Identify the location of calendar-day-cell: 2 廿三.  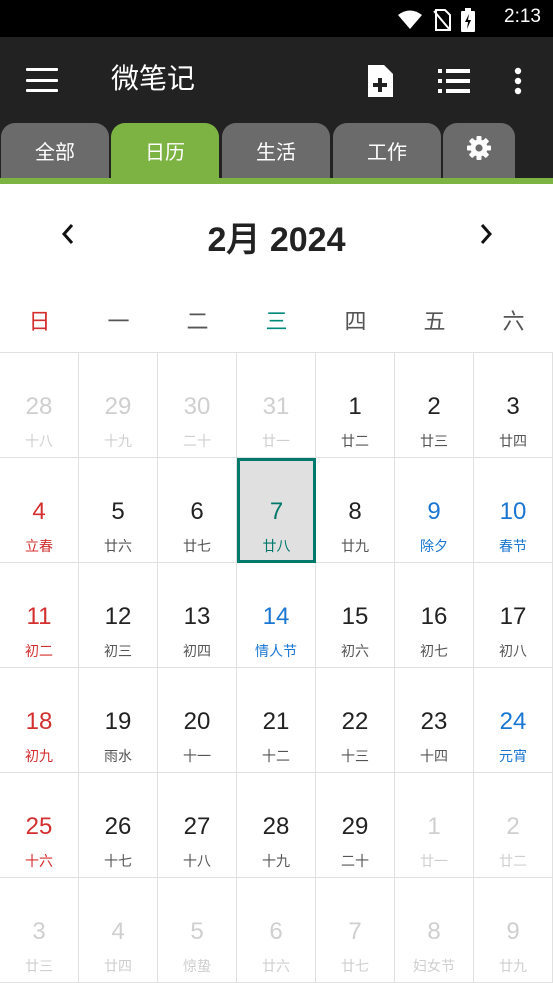
(434, 405).